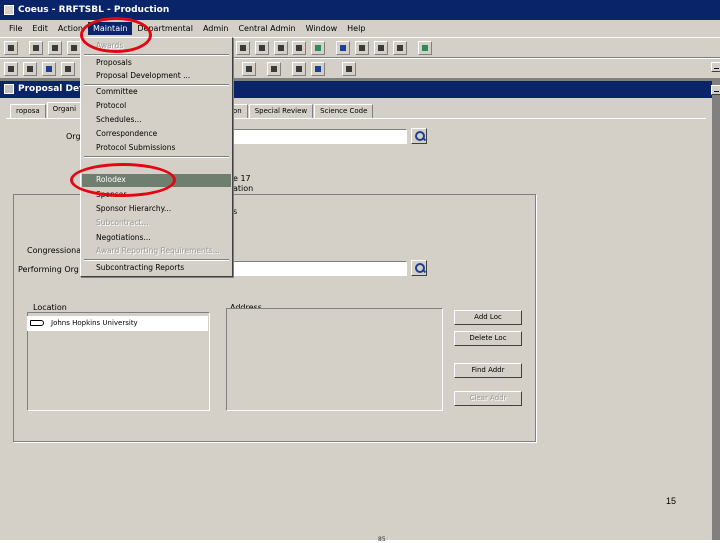  I want to click on slide-page-number: 15, so click(671, 501).